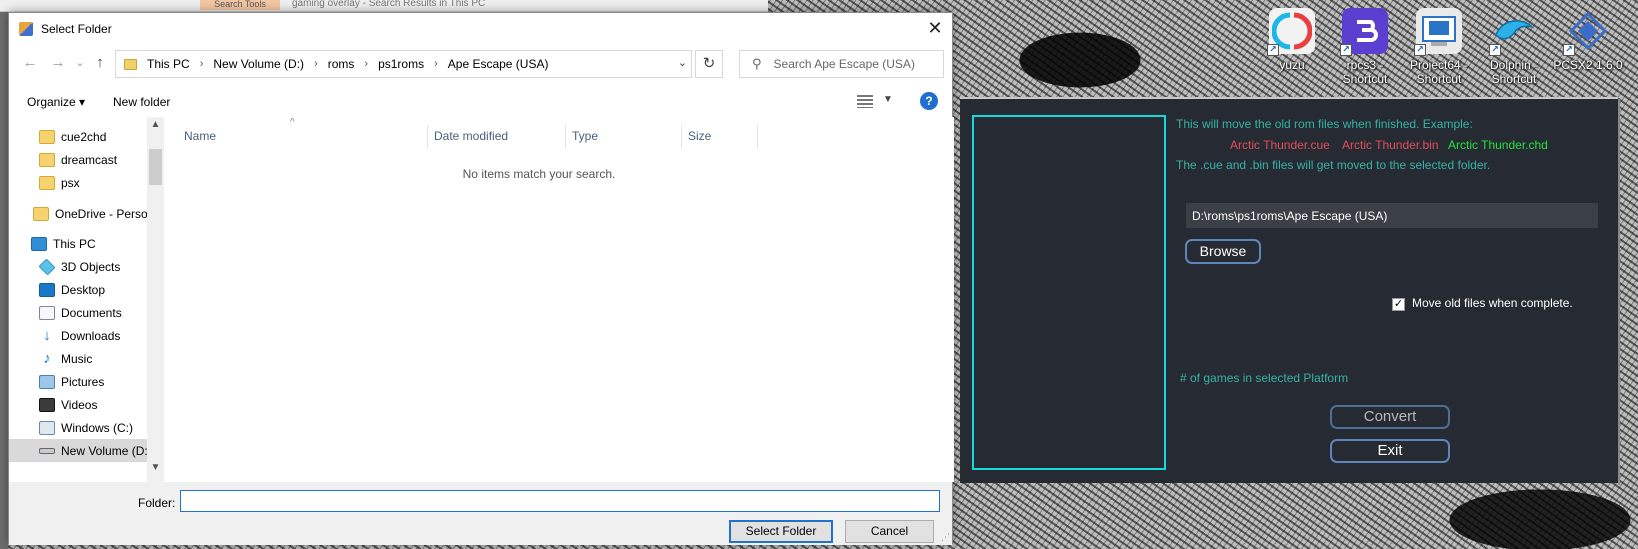  I want to click on desktop-icon, so click(47, 289).